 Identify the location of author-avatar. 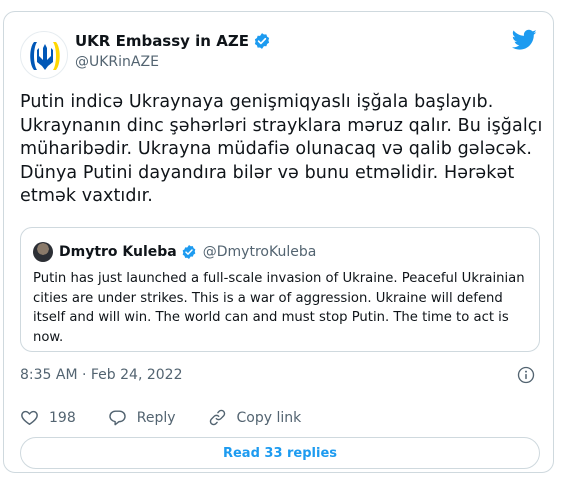
(44, 55).